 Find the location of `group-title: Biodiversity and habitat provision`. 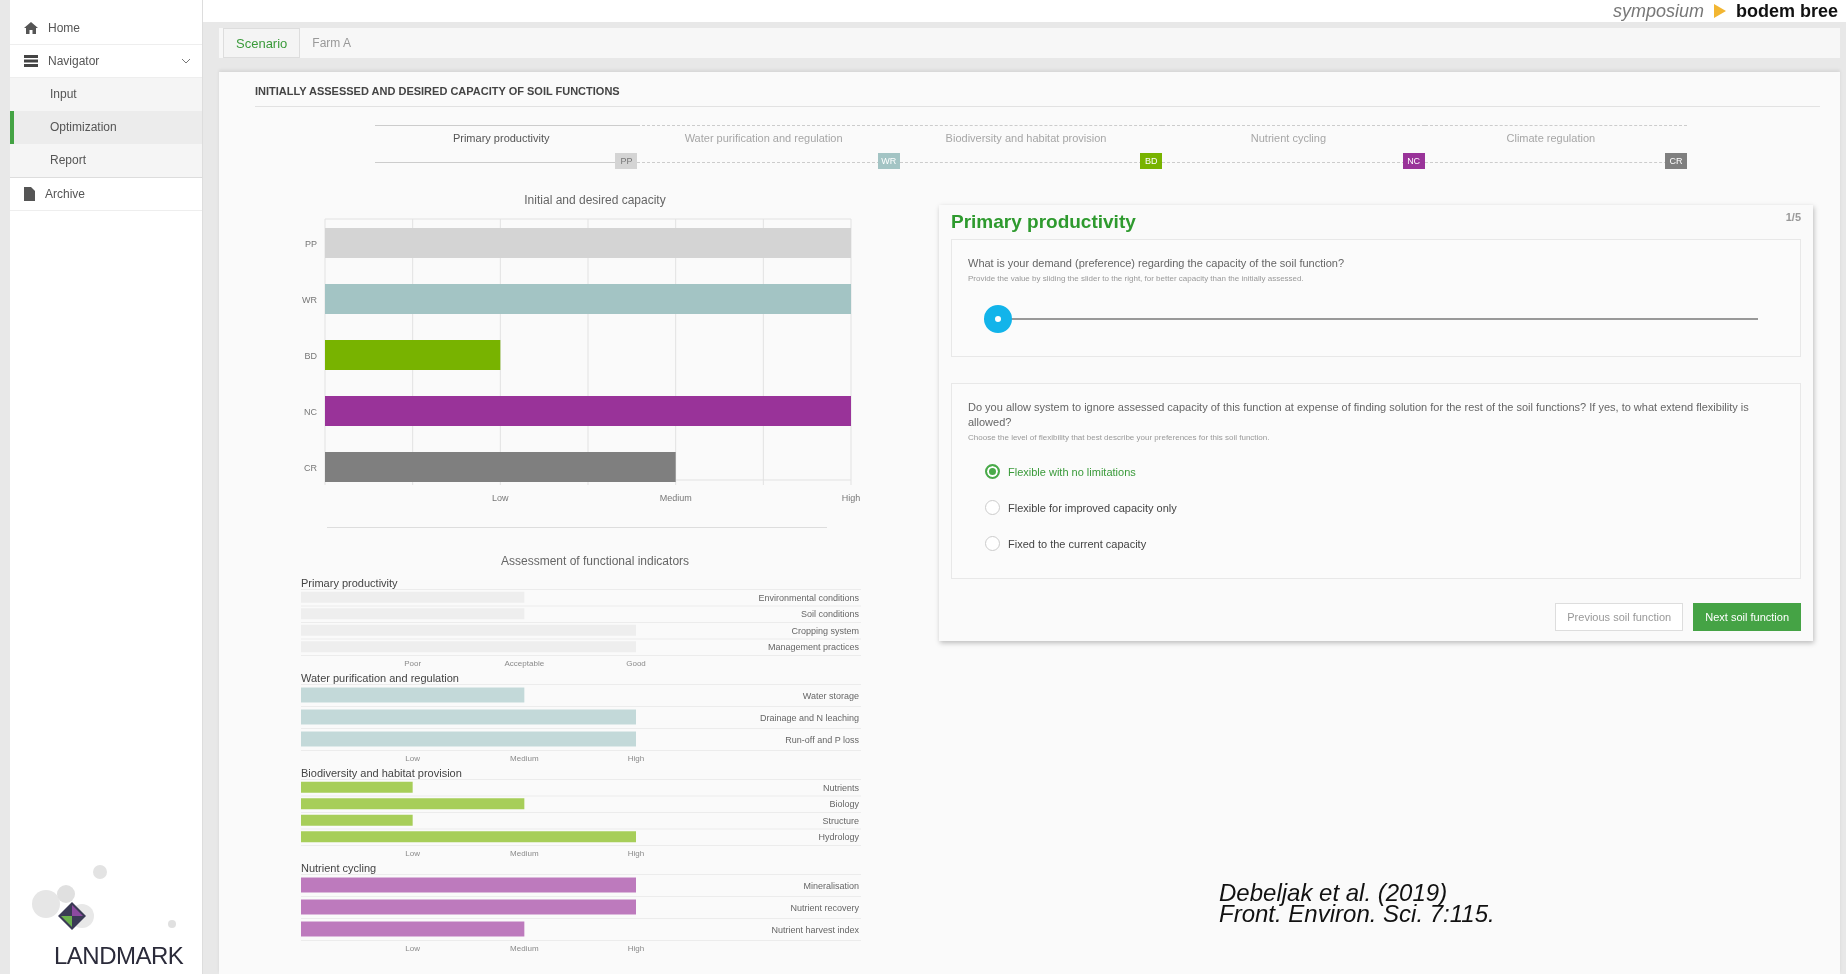

group-title: Biodiversity and habitat provision is located at coordinates (382, 773).